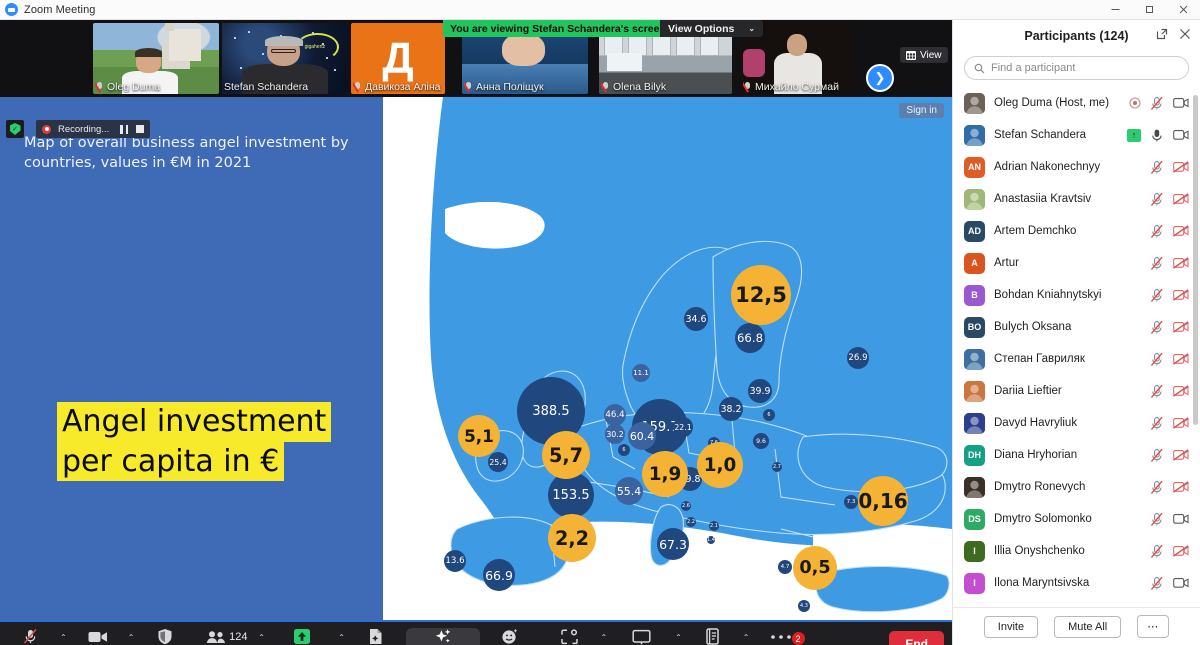 The image size is (1200, 645). Describe the element at coordinates (398, 58) in the screenshot. I see `participant-tile: Д Давикоза Аліна` at that location.